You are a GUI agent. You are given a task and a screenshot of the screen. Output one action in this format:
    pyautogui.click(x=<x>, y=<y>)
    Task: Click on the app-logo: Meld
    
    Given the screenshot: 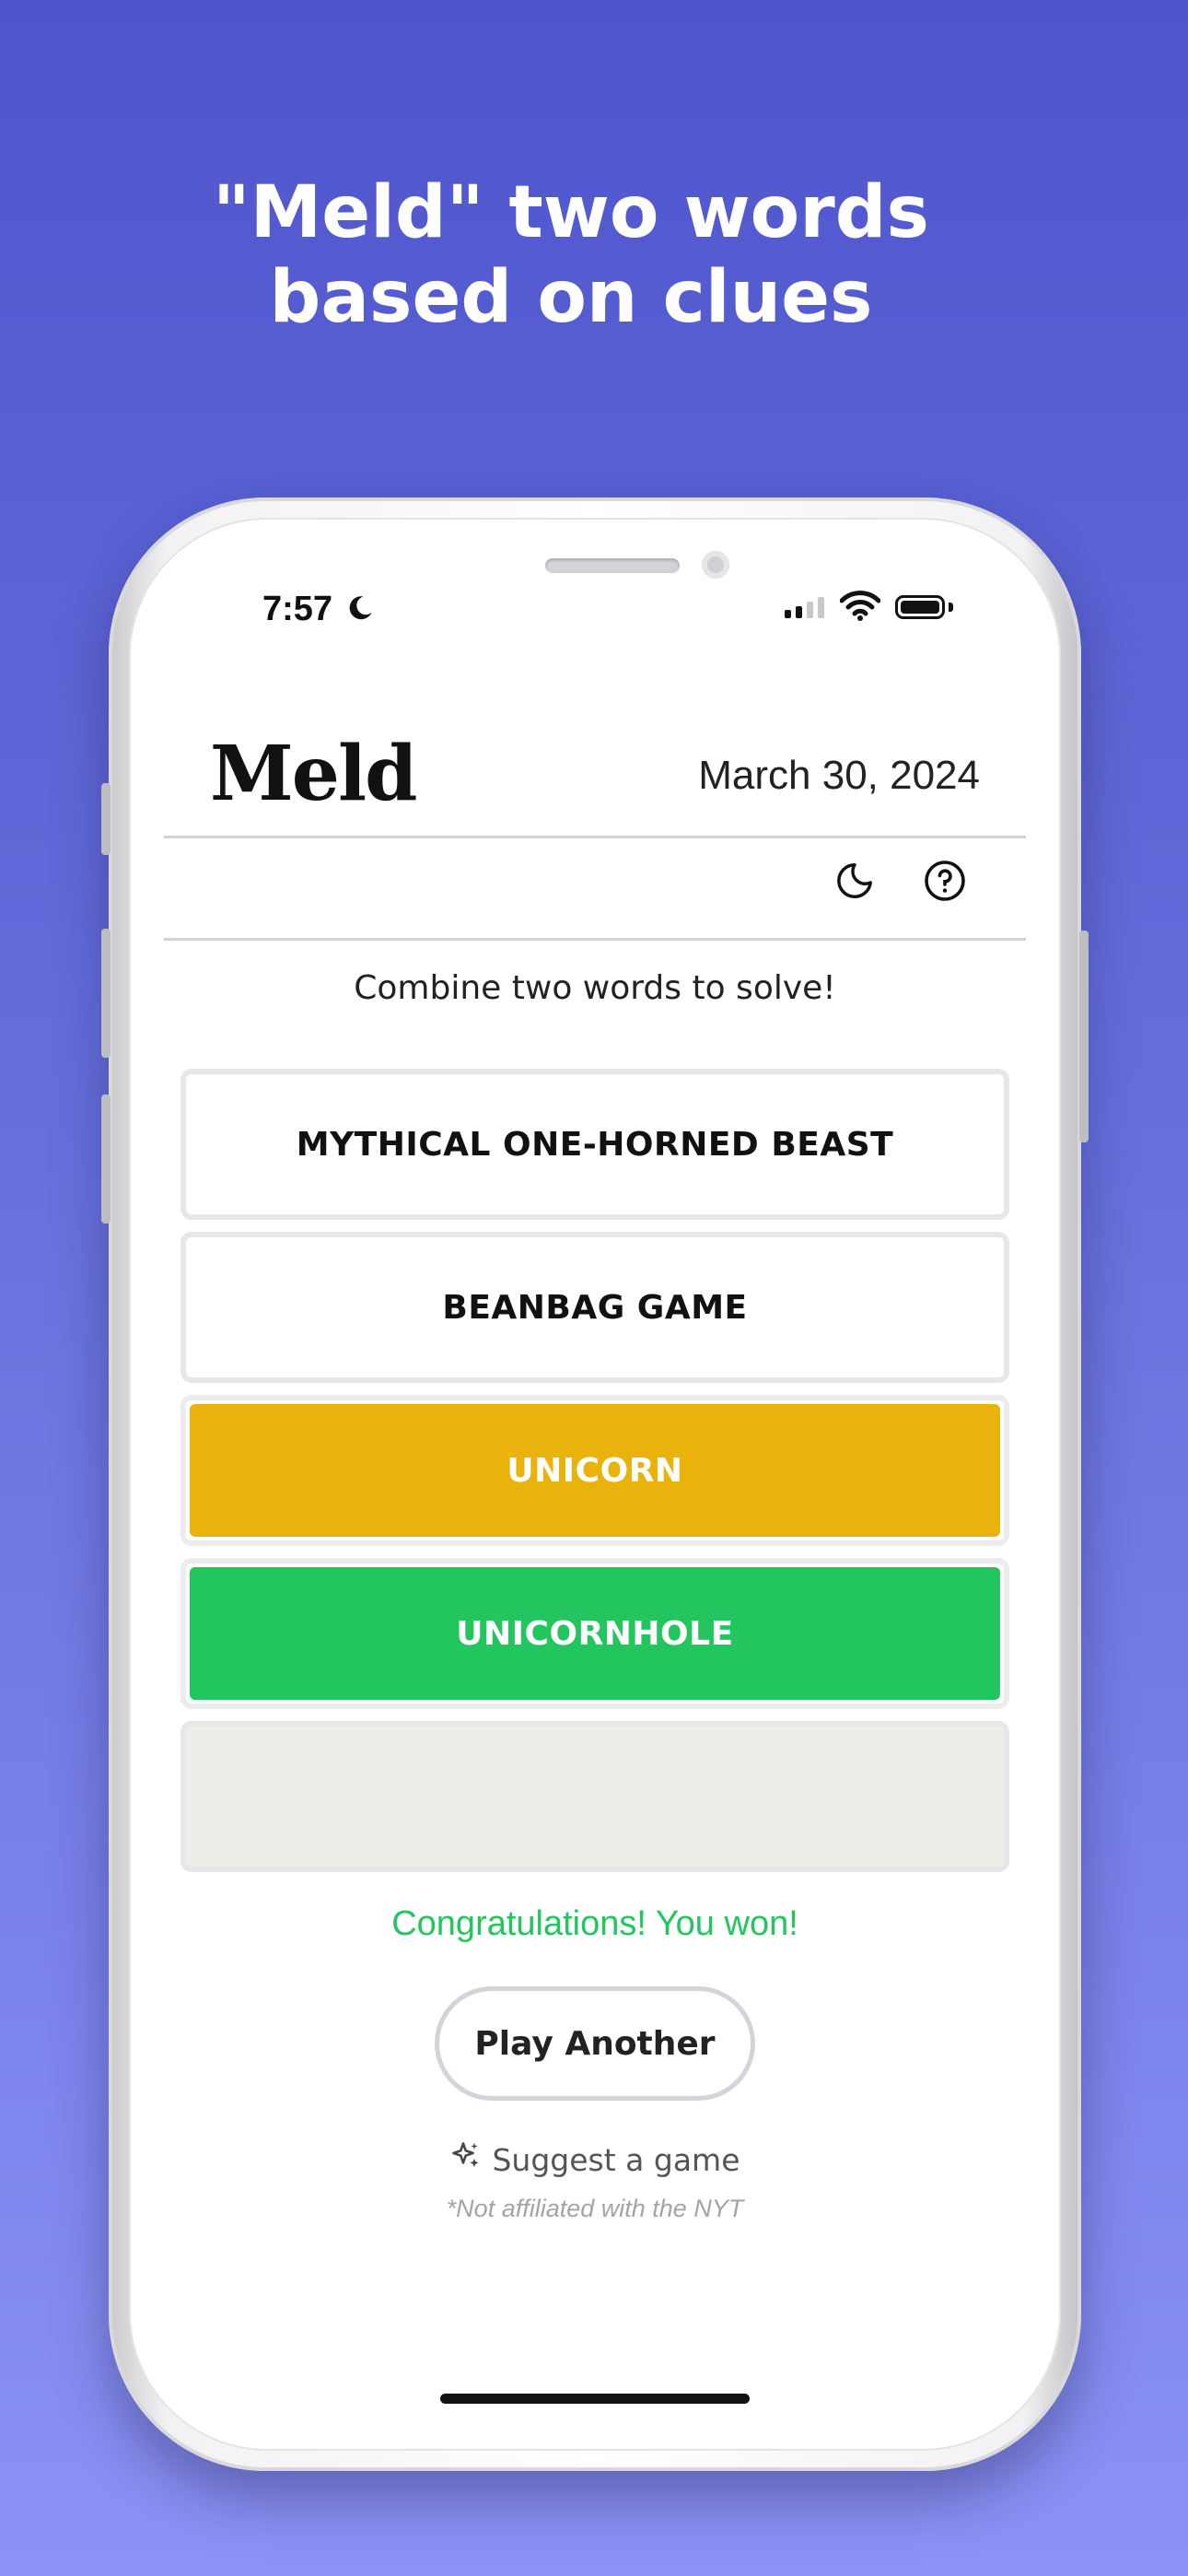 What is the action you would take?
    pyautogui.click(x=313, y=774)
    